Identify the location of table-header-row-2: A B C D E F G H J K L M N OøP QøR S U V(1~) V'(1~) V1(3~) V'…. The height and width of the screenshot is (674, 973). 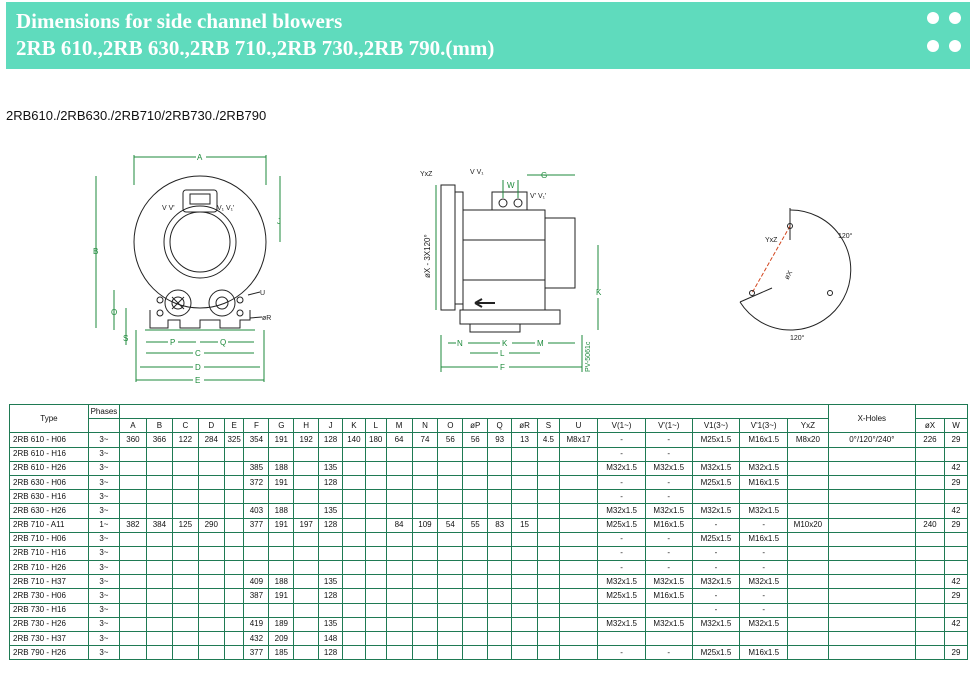
(489, 426).